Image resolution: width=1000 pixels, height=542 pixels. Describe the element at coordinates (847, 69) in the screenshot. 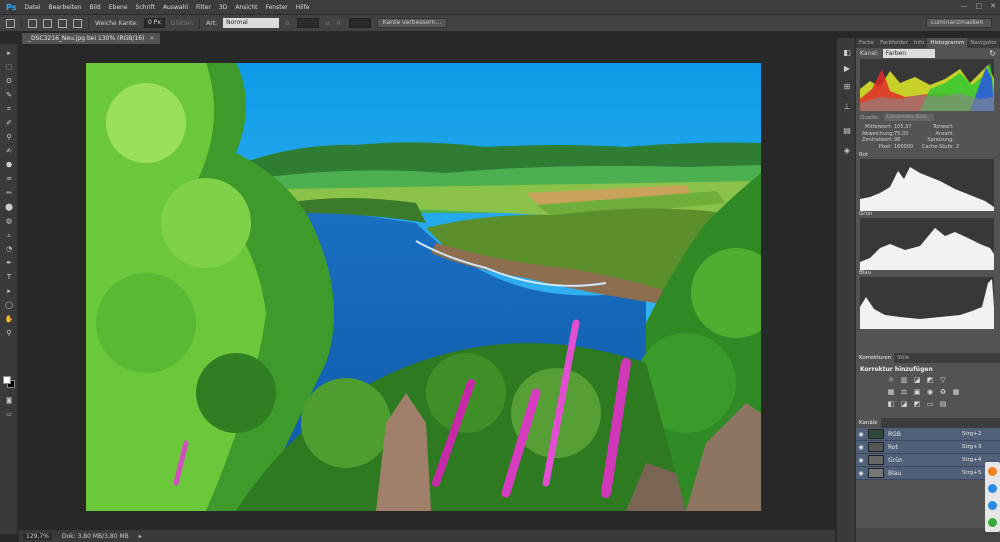

I see `dock-actions-icon: ▶` at that location.